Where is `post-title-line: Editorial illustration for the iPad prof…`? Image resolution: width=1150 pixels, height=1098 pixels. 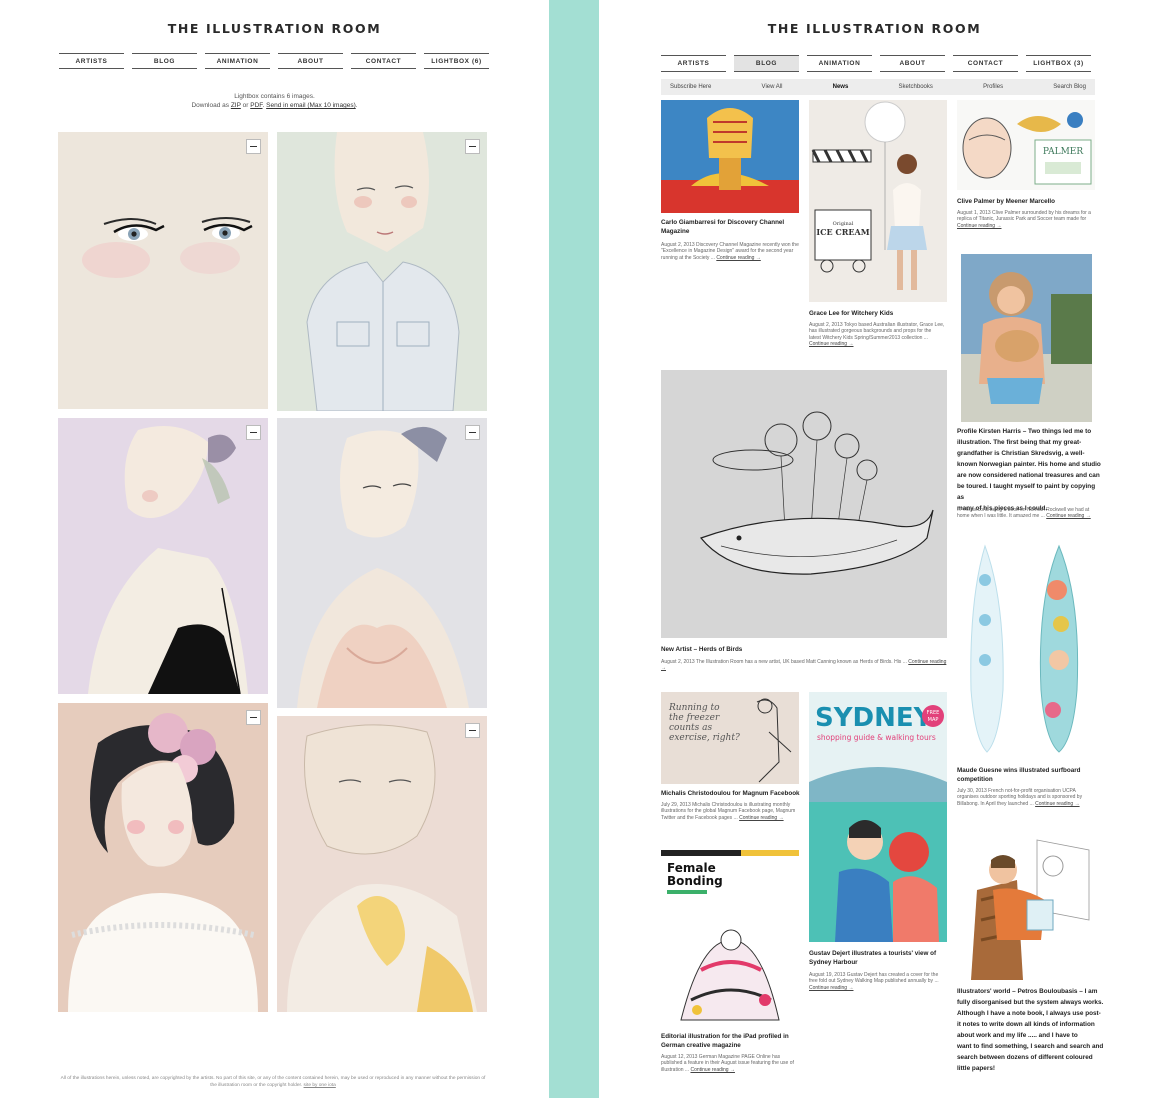 post-title-line: Editorial illustration for the iPad prof… is located at coordinates (733, 1036).